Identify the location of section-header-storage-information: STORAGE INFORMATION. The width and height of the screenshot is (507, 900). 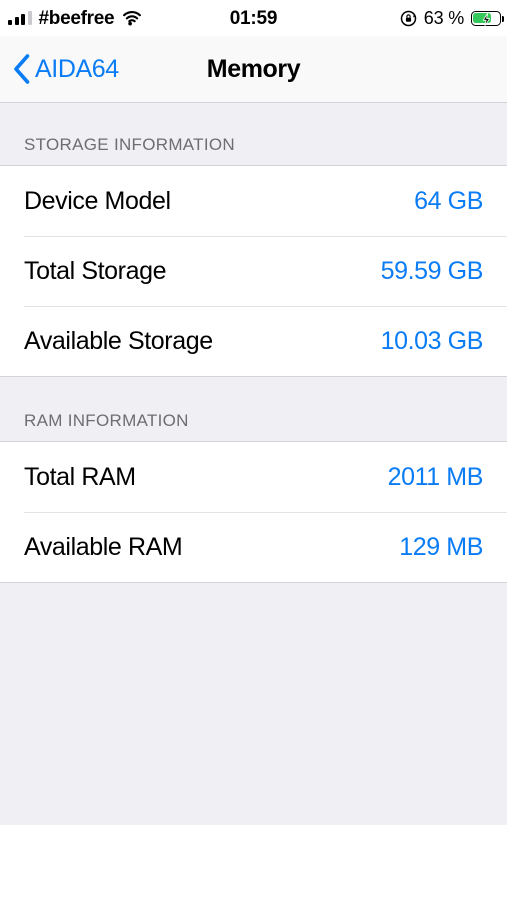
(253, 134).